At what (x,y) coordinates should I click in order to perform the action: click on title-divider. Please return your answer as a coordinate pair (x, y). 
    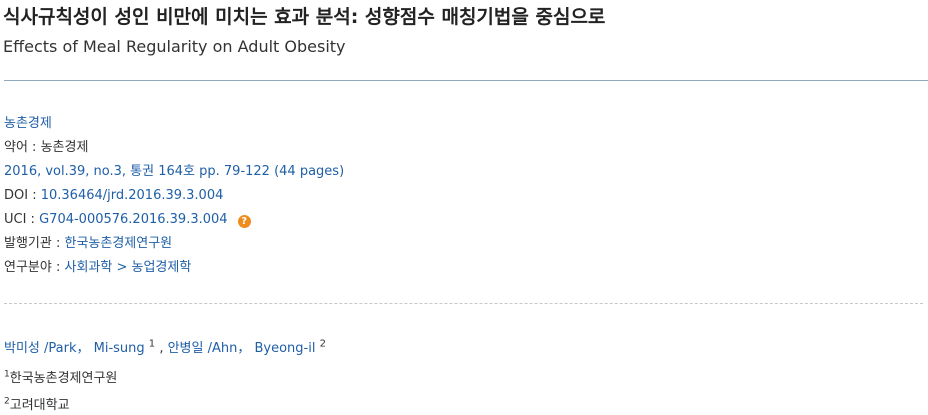
    Looking at the image, I should click on (466, 80).